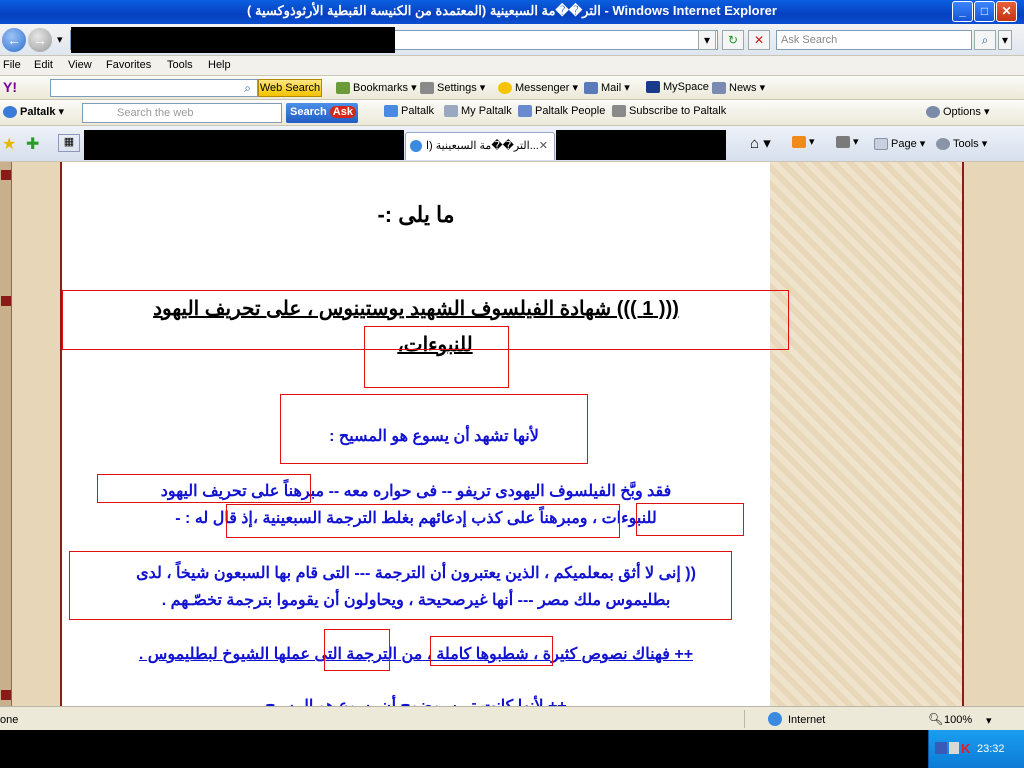 The width and height of the screenshot is (1024, 768). I want to click on subscribe-icon, so click(619, 111).